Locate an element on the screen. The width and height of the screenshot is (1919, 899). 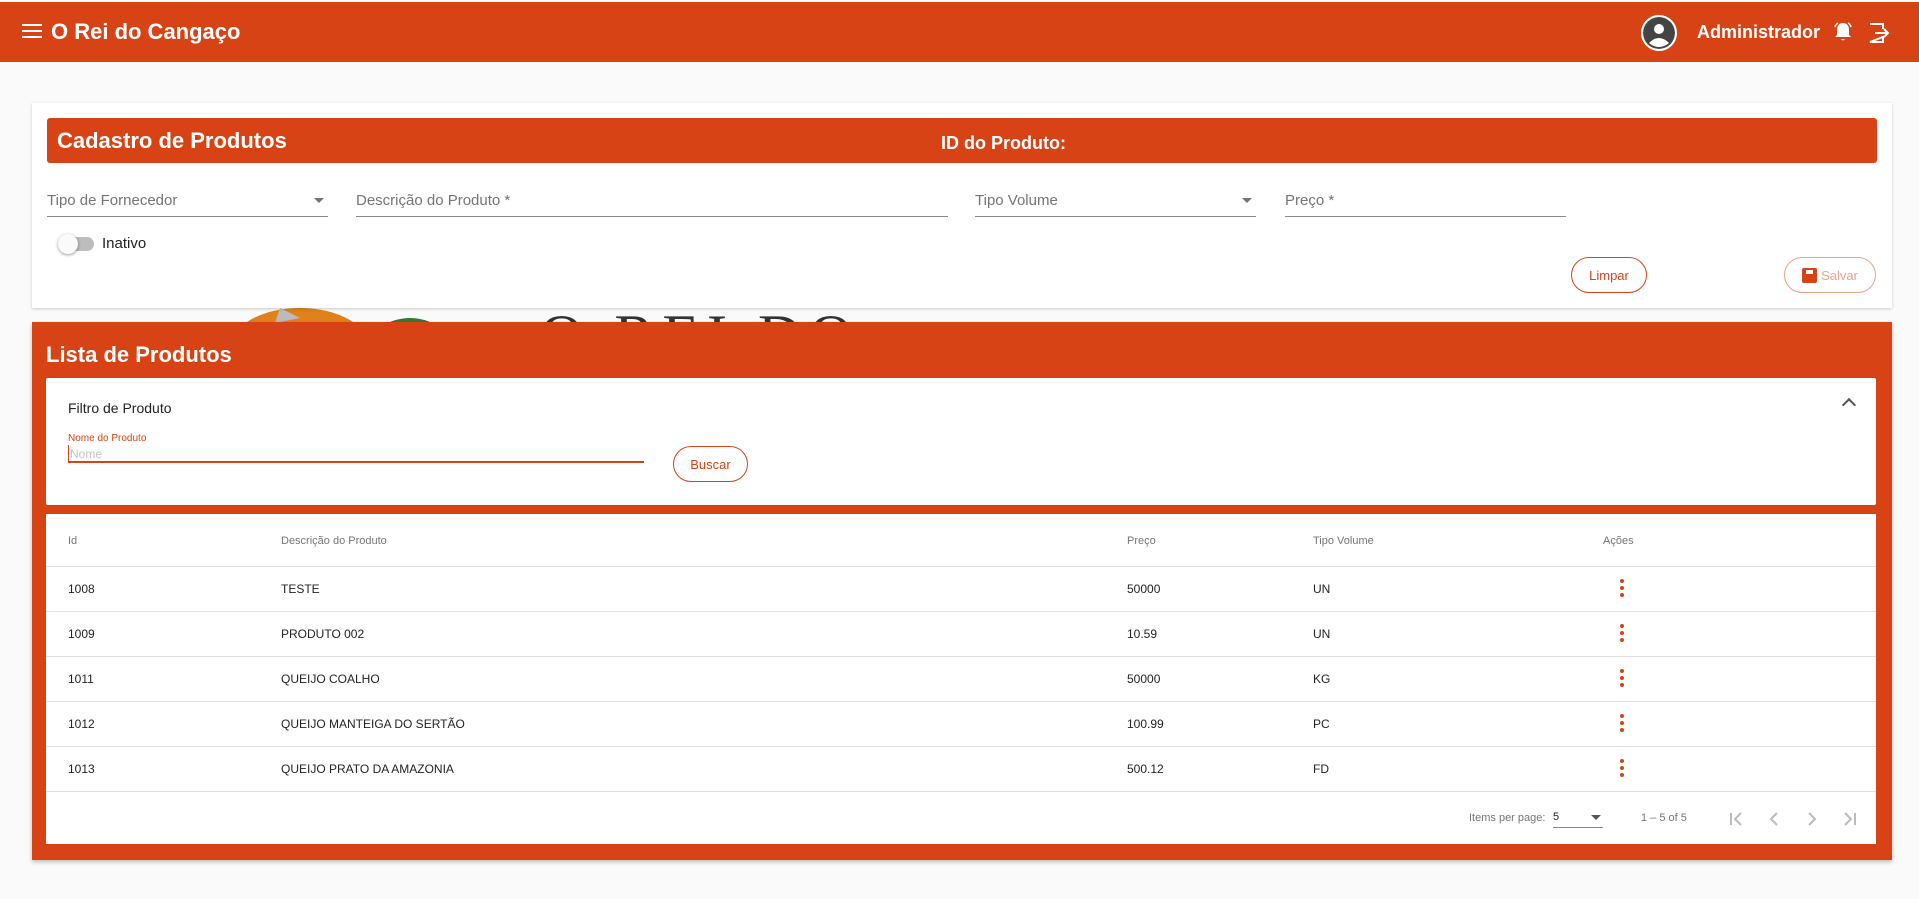
search-button: Buscar is located at coordinates (710, 464).